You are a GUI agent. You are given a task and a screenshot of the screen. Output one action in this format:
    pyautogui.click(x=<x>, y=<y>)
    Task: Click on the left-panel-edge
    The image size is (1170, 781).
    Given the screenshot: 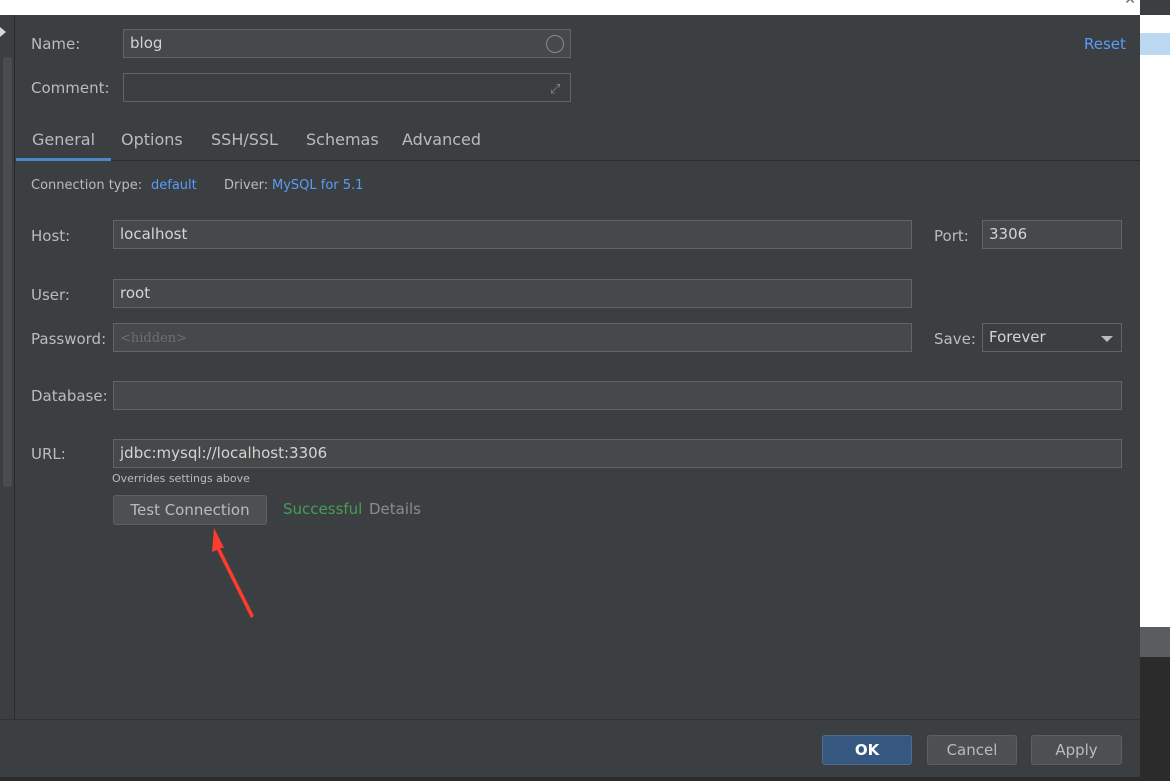 What is the action you would take?
    pyautogui.click(x=7, y=367)
    